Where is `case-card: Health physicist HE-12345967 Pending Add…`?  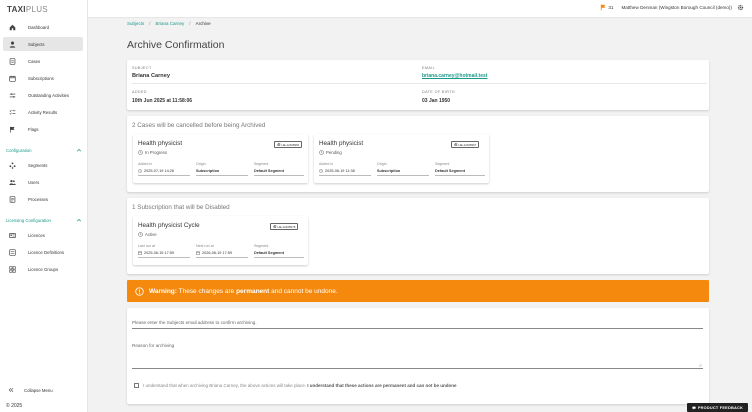
case-card: Health physicist HE-12345967 Pending Add… is located at coordinates (401, 158).